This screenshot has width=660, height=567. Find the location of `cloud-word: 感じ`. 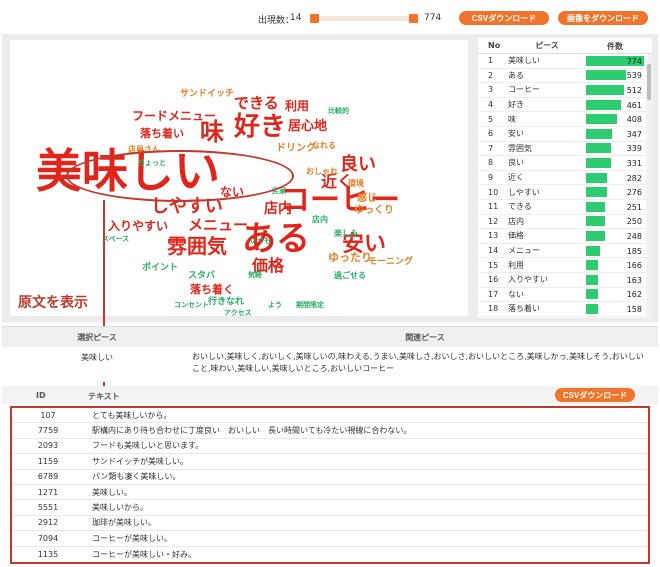

cloud-word: 感じ is located at coordinates (367, 199).